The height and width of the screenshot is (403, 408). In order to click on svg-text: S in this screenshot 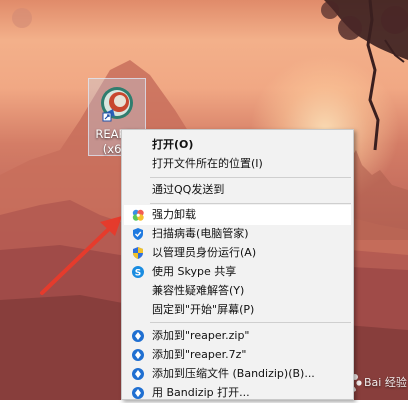, I will do `click(138, 273)`.